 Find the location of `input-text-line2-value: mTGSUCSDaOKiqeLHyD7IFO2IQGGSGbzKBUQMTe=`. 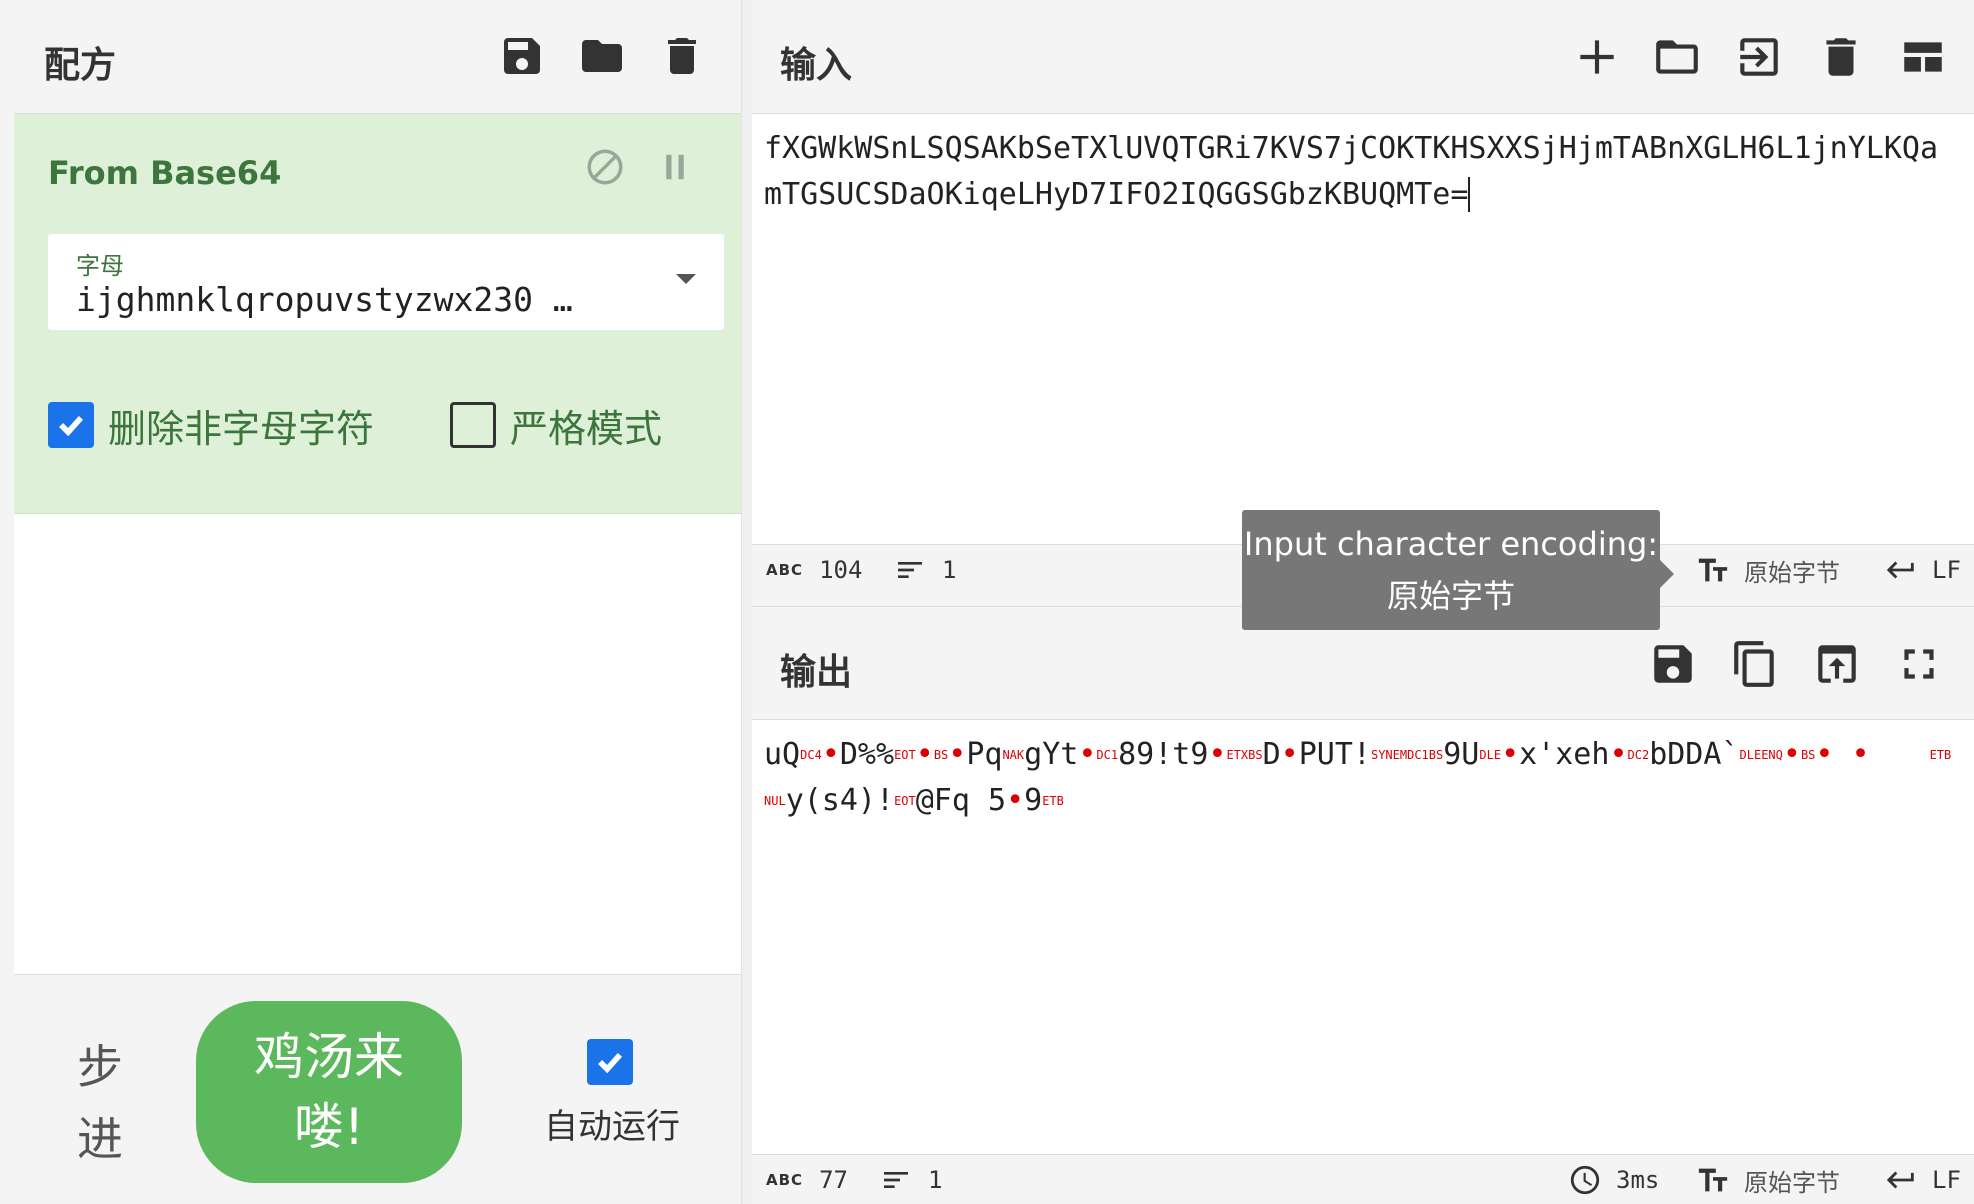

input-text-line2-value: mTGSUCSDaOKiqeLHyD7IFO2IQGGSGbzKBUQMTe= is located at coordinates (1116, 194).